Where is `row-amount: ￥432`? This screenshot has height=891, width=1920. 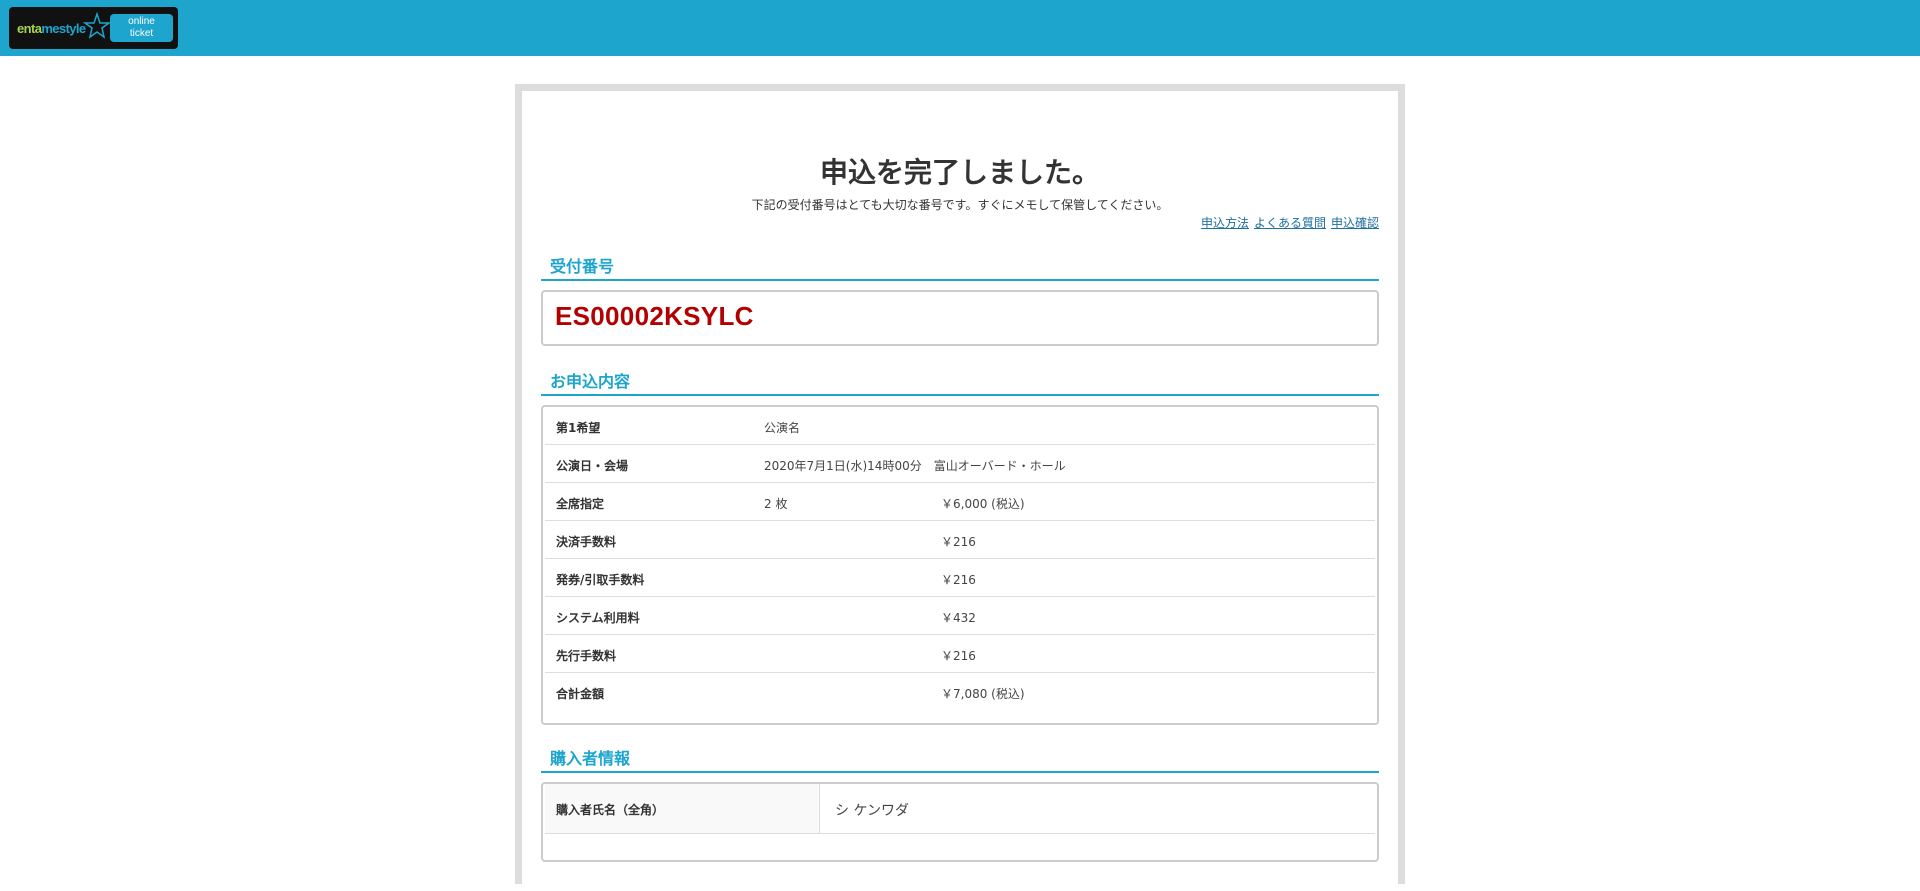
row-amount: ￥432 is located at coordinates (958, 618).